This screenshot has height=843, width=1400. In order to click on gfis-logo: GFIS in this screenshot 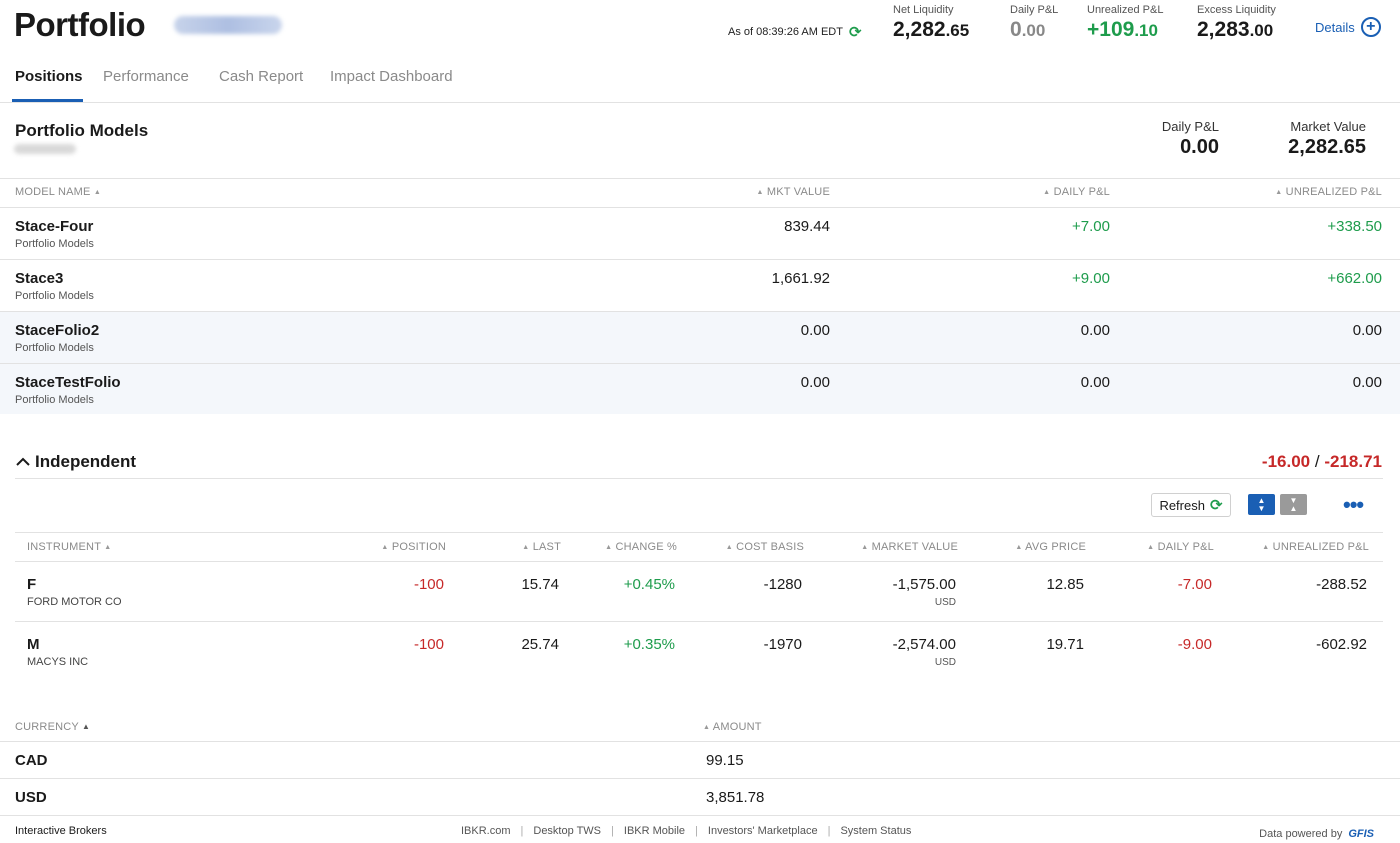, I will do `click(1361, 834)`.